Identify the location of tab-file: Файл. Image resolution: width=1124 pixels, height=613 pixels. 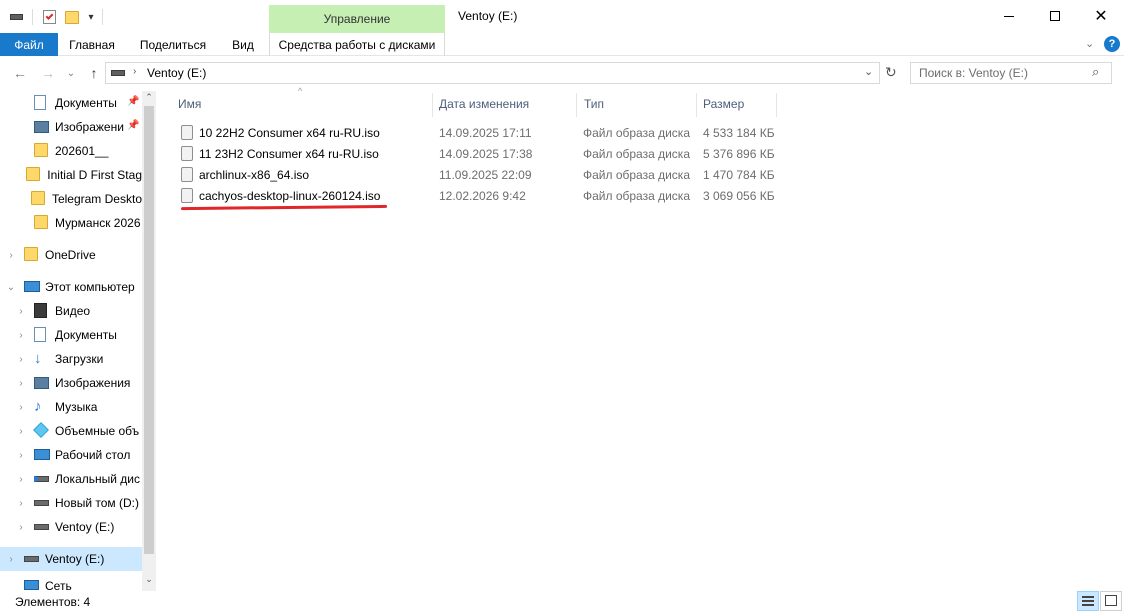
(29, 44).